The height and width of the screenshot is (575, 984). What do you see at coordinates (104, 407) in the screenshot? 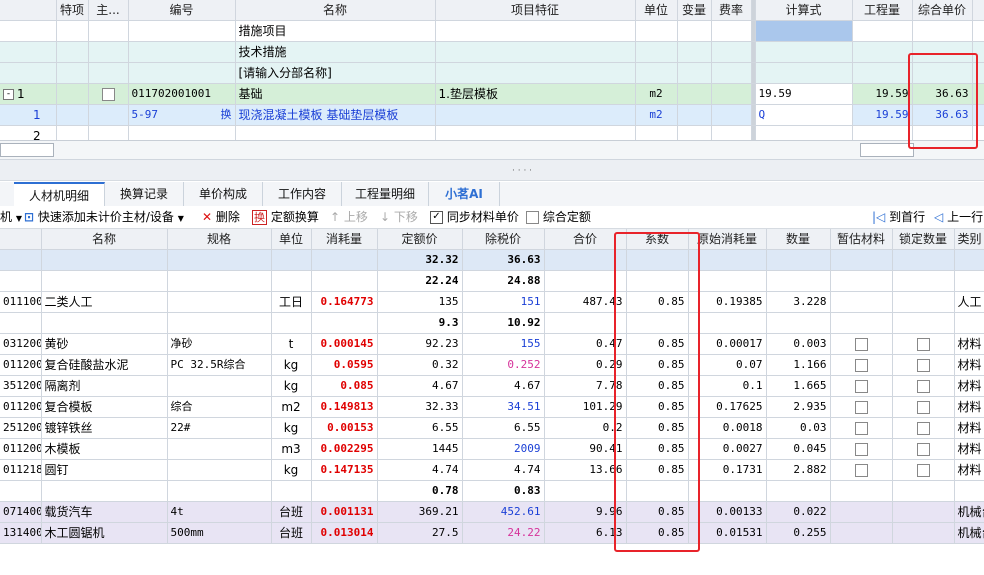
I see `res-cell-name: 复合模板` at bounding box center [104, 407].